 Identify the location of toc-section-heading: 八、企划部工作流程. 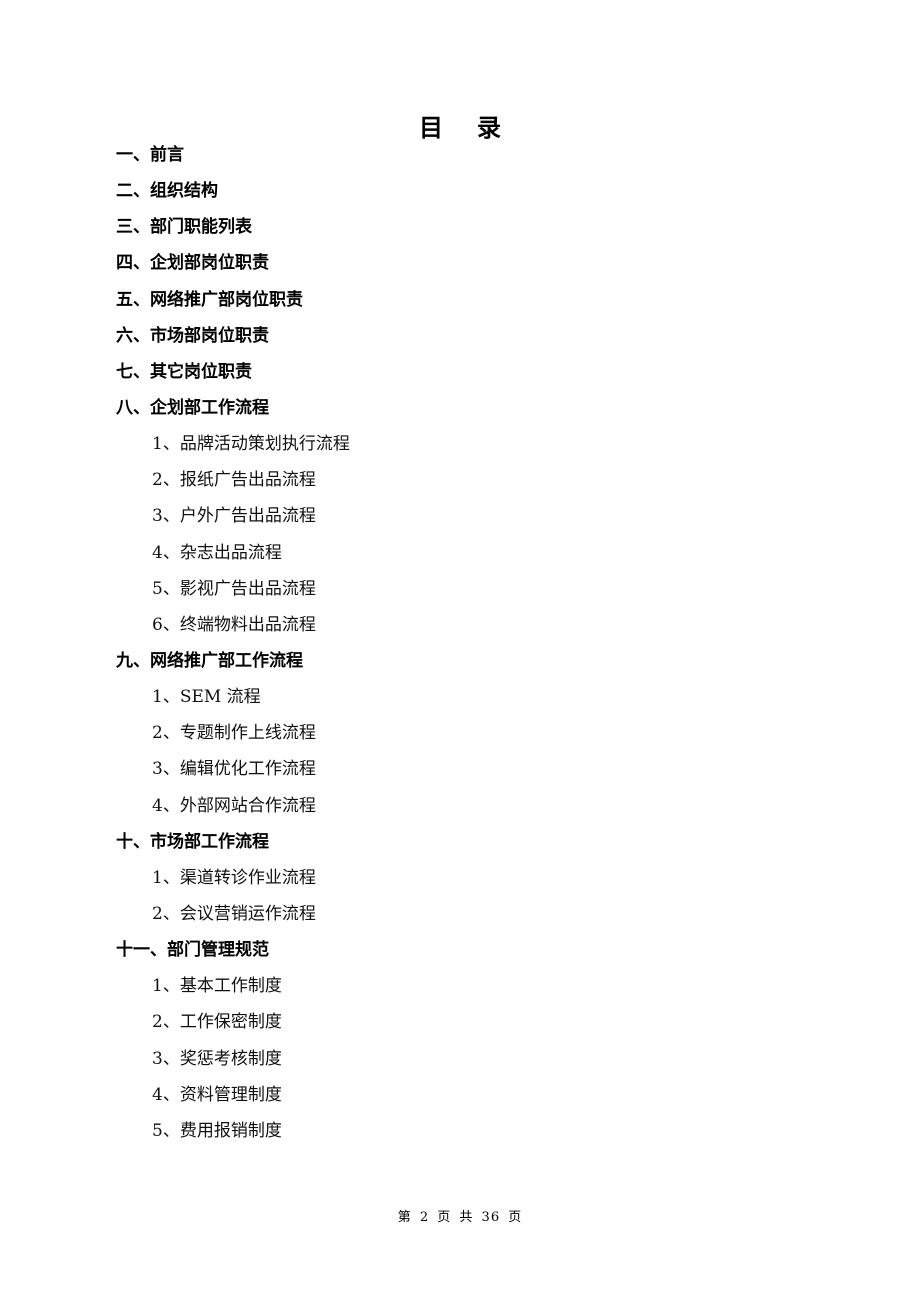
(233, 410).